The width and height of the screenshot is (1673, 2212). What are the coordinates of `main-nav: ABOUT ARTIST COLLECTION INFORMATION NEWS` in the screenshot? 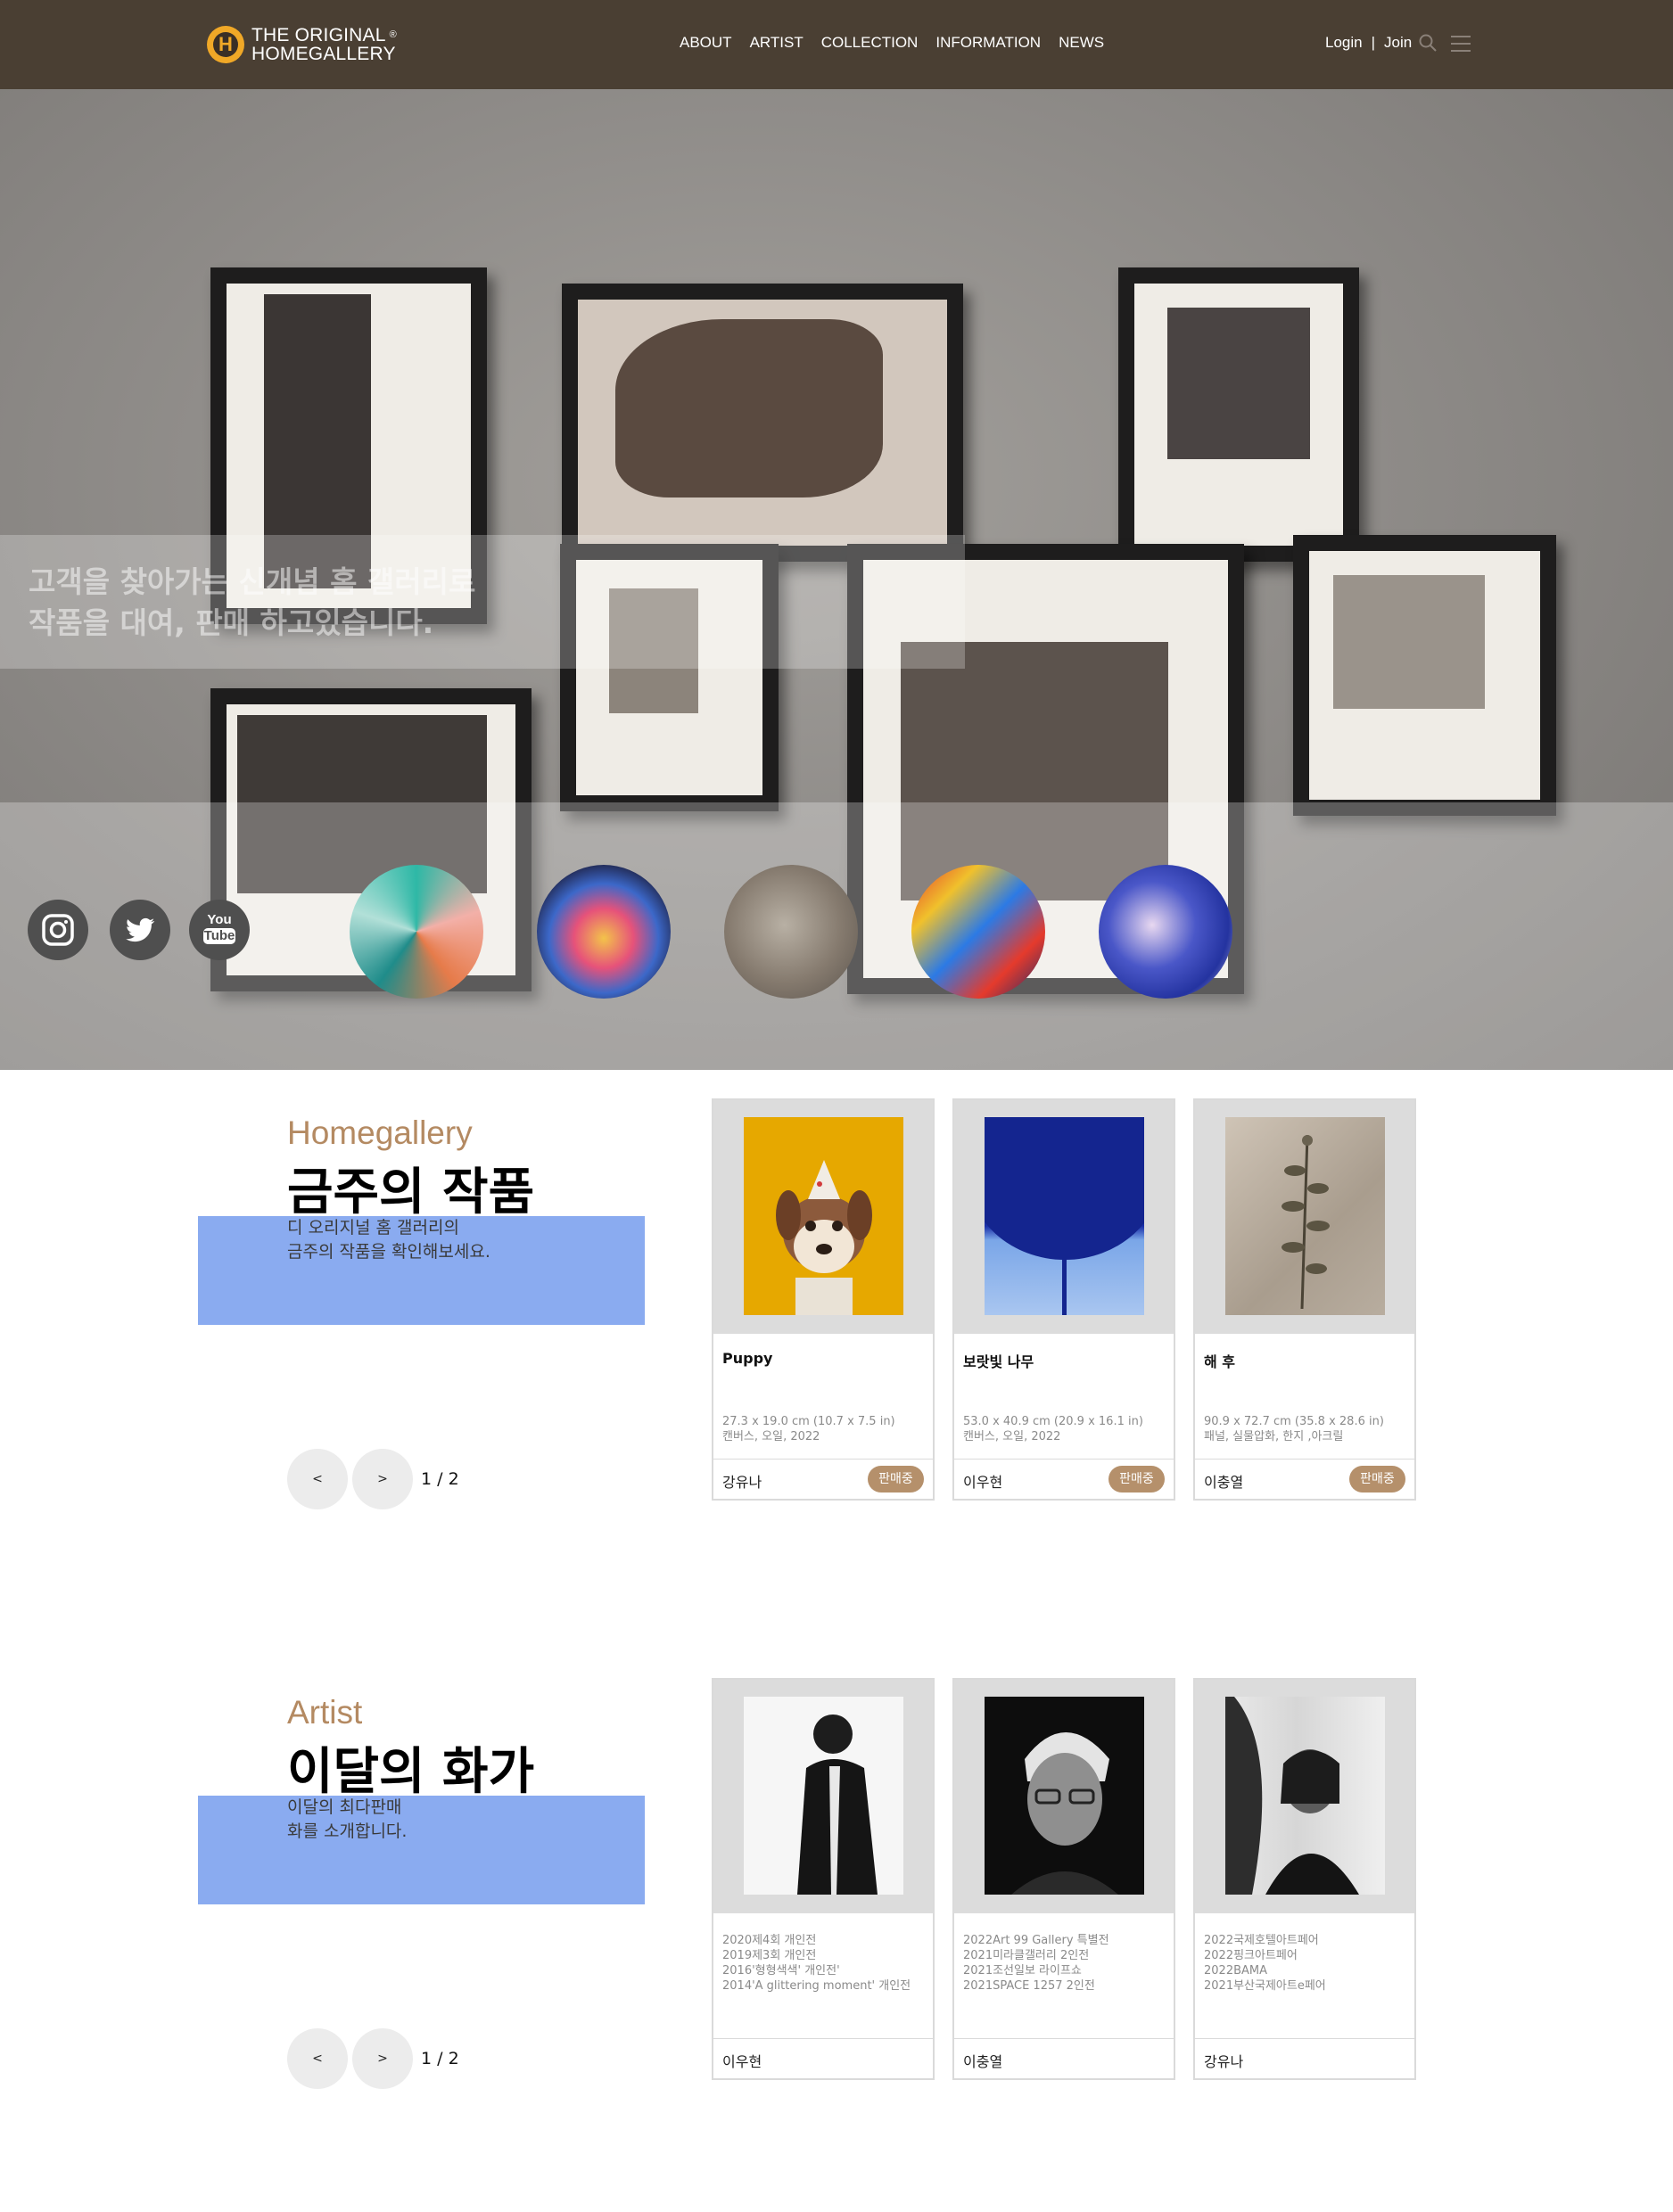 It's located at (892, 43).